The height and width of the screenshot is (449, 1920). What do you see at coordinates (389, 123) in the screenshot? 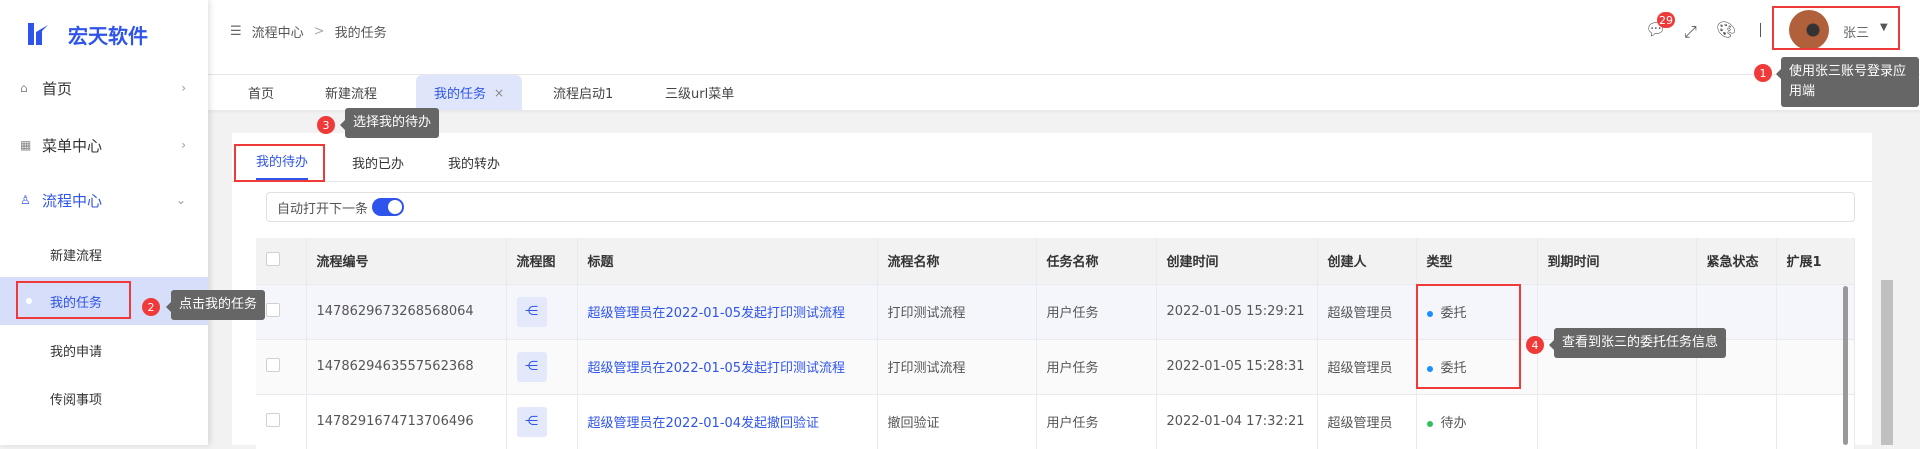
I see `annotation-tooltip: 选择我的待办` at bounding box center [389, 123].